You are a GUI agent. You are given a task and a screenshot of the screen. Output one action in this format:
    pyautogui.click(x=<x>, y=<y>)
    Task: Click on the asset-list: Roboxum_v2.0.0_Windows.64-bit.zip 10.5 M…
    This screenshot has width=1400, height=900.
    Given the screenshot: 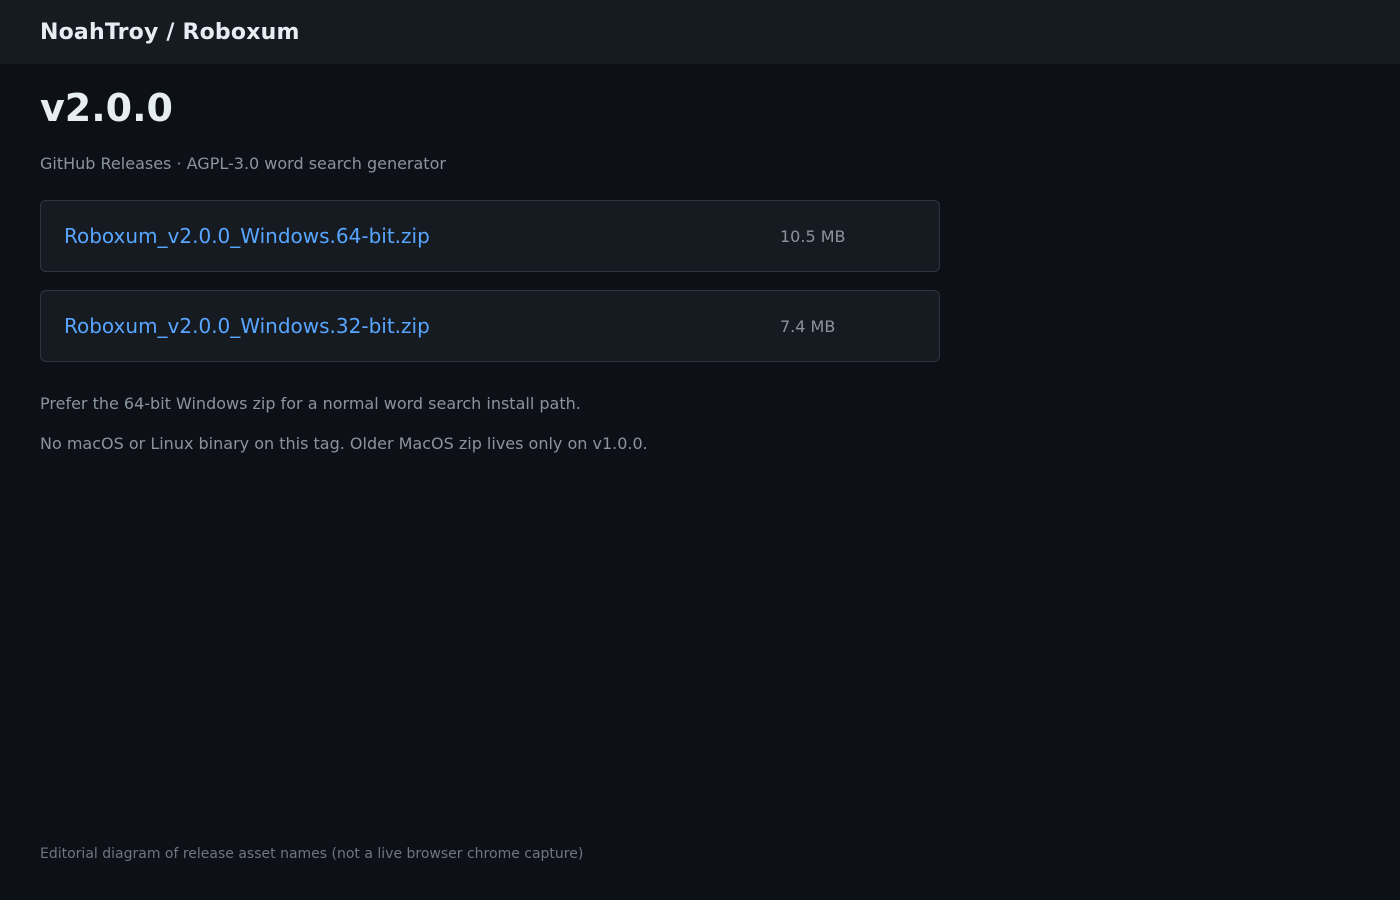 What is the action you would take?
    pyautogui.click(x=490, y=281)
    